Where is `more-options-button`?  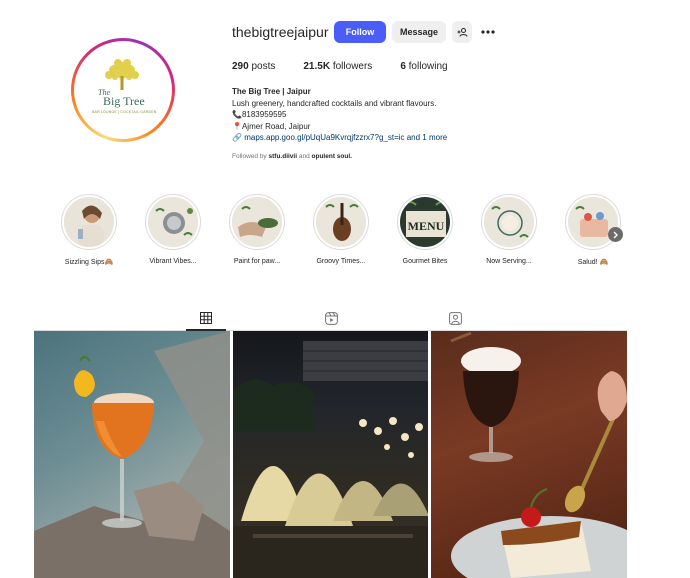
more-options-button is located at coordinates (488, 32).